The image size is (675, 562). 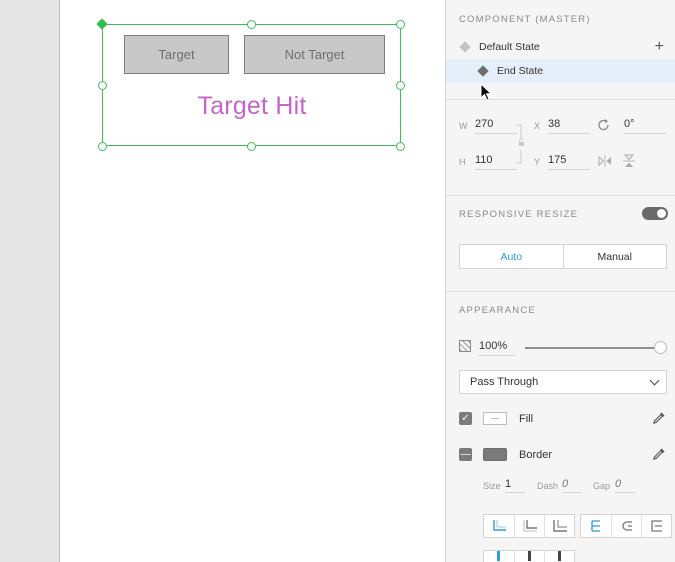 What do you see at coordinates (615, 256) in the screenshot?
I see `manual-button: Manual` at bounding box center [615, 256].